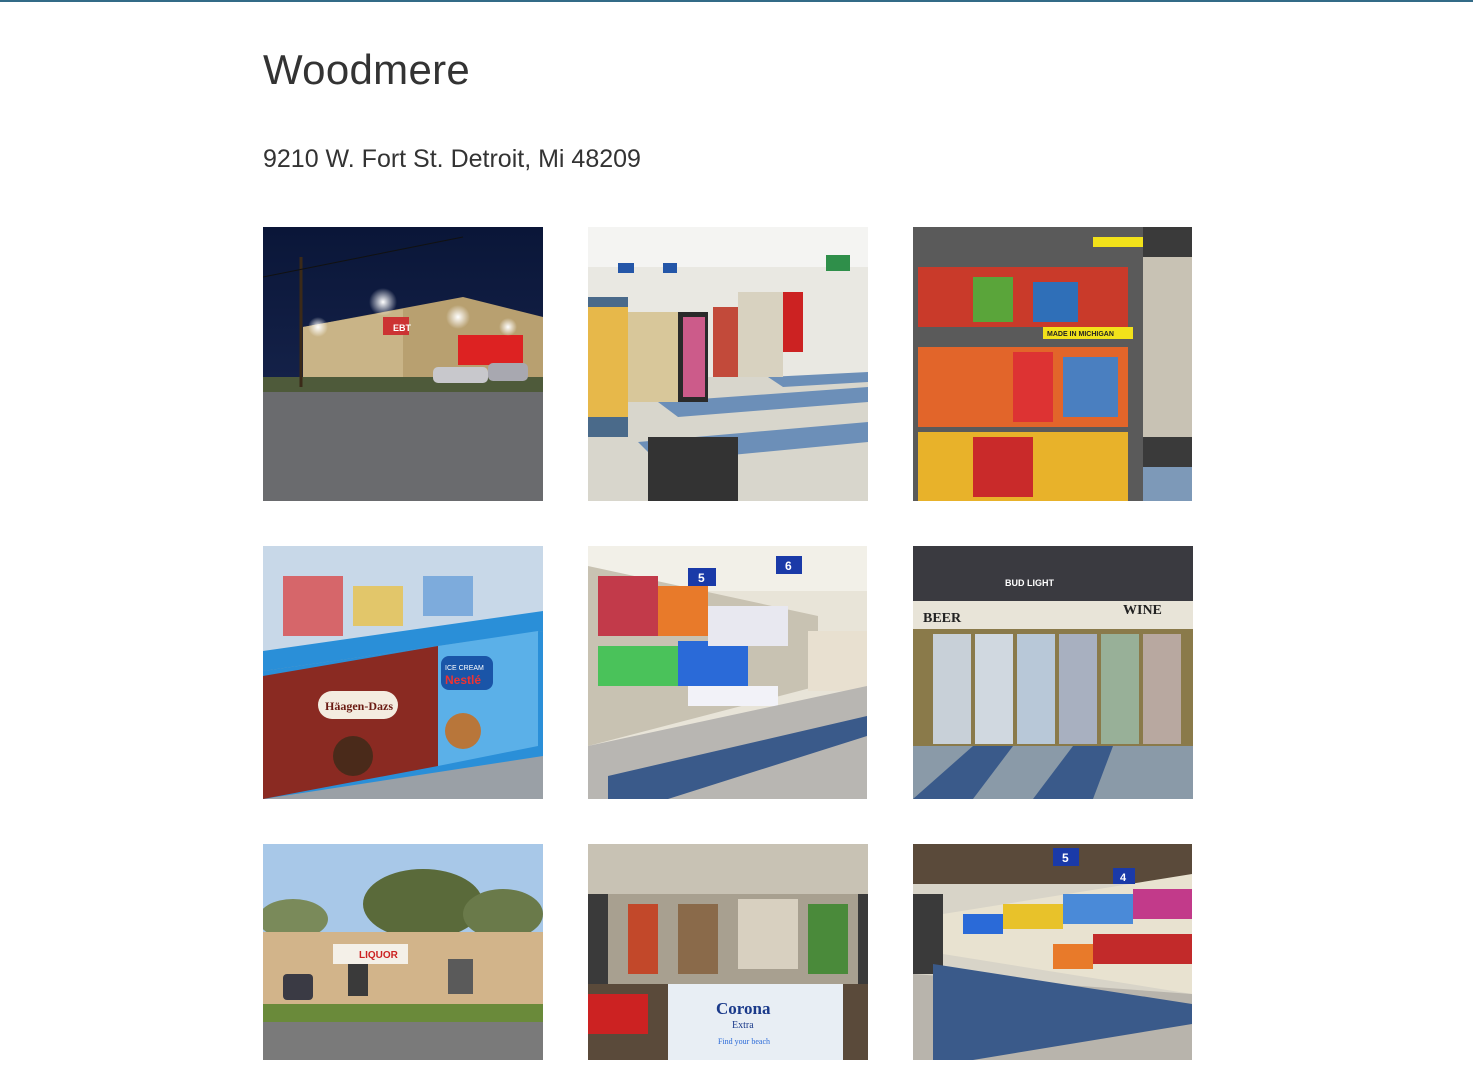 The image size is (1473, 1082). Describe the element at coordinates (1053, 672) in the screenshot. I see `photo-beer-wine-coolers: BEER WINE BUD LIGHT` at that location.